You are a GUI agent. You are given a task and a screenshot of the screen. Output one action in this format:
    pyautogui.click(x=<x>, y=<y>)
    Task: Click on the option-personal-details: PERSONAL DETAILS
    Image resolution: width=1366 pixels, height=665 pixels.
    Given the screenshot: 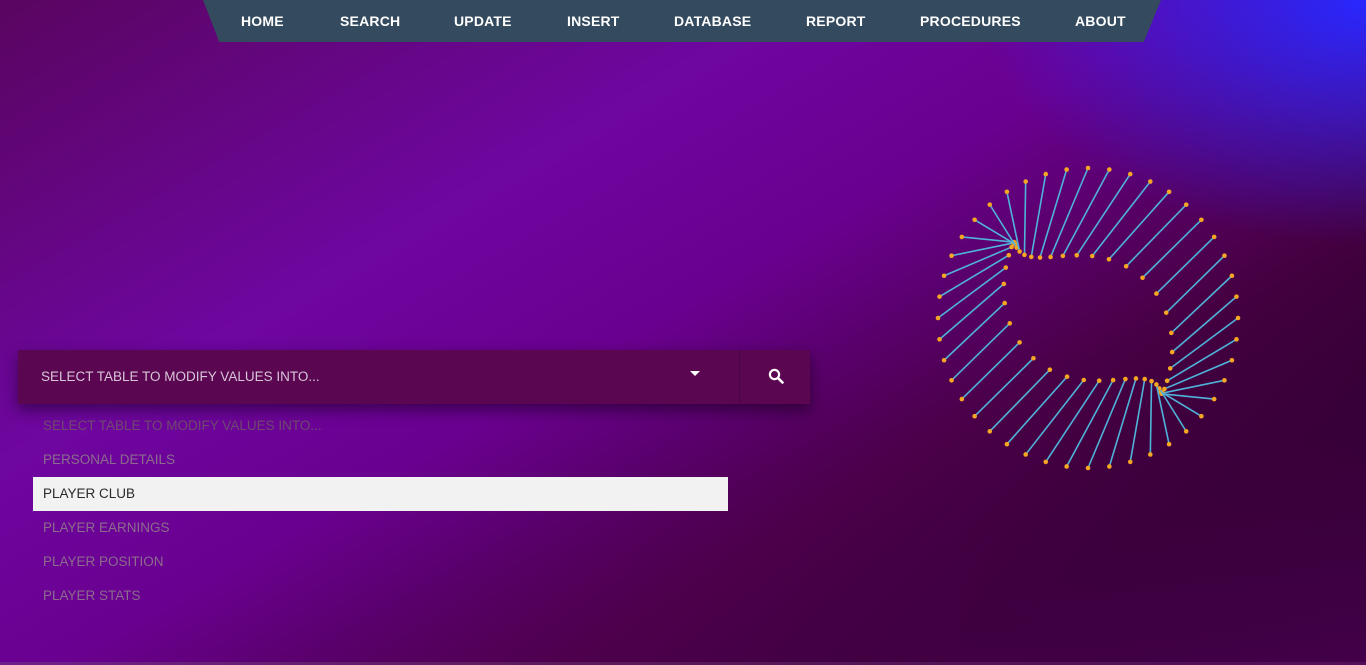 What is the action you would take?
    pyautogui.click(x=380, y=460)
    